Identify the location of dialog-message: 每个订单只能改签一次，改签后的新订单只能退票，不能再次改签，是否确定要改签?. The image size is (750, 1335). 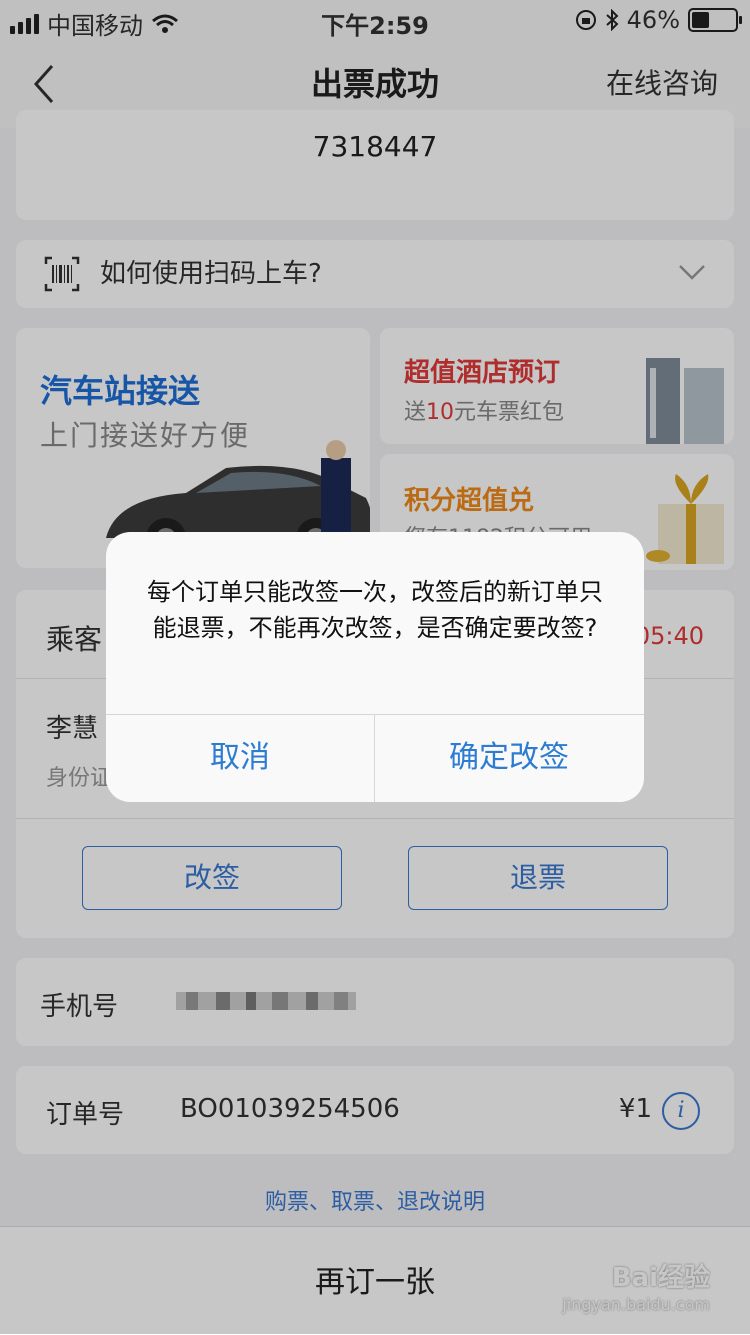
(375, 610).